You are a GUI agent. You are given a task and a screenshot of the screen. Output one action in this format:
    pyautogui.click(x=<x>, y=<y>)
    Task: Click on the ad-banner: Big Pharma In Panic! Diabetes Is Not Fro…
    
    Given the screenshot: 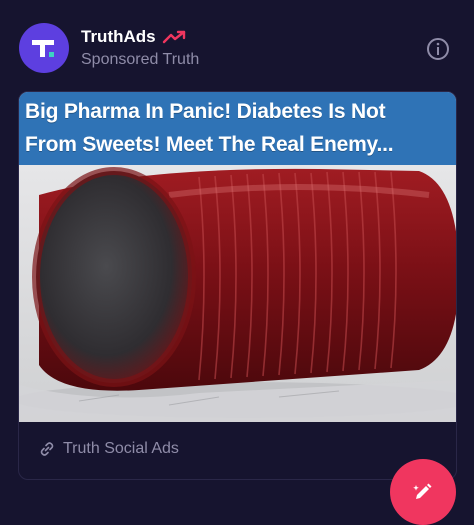 What is the action you would take?
    pyautogui.click(x=237, y=128)
    